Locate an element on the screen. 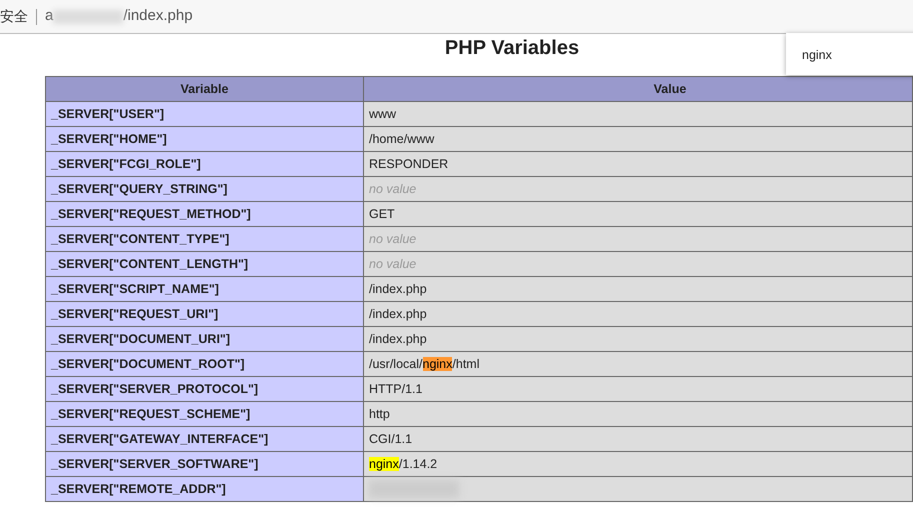  find-query: nginx is located at coordinates (817, 55).